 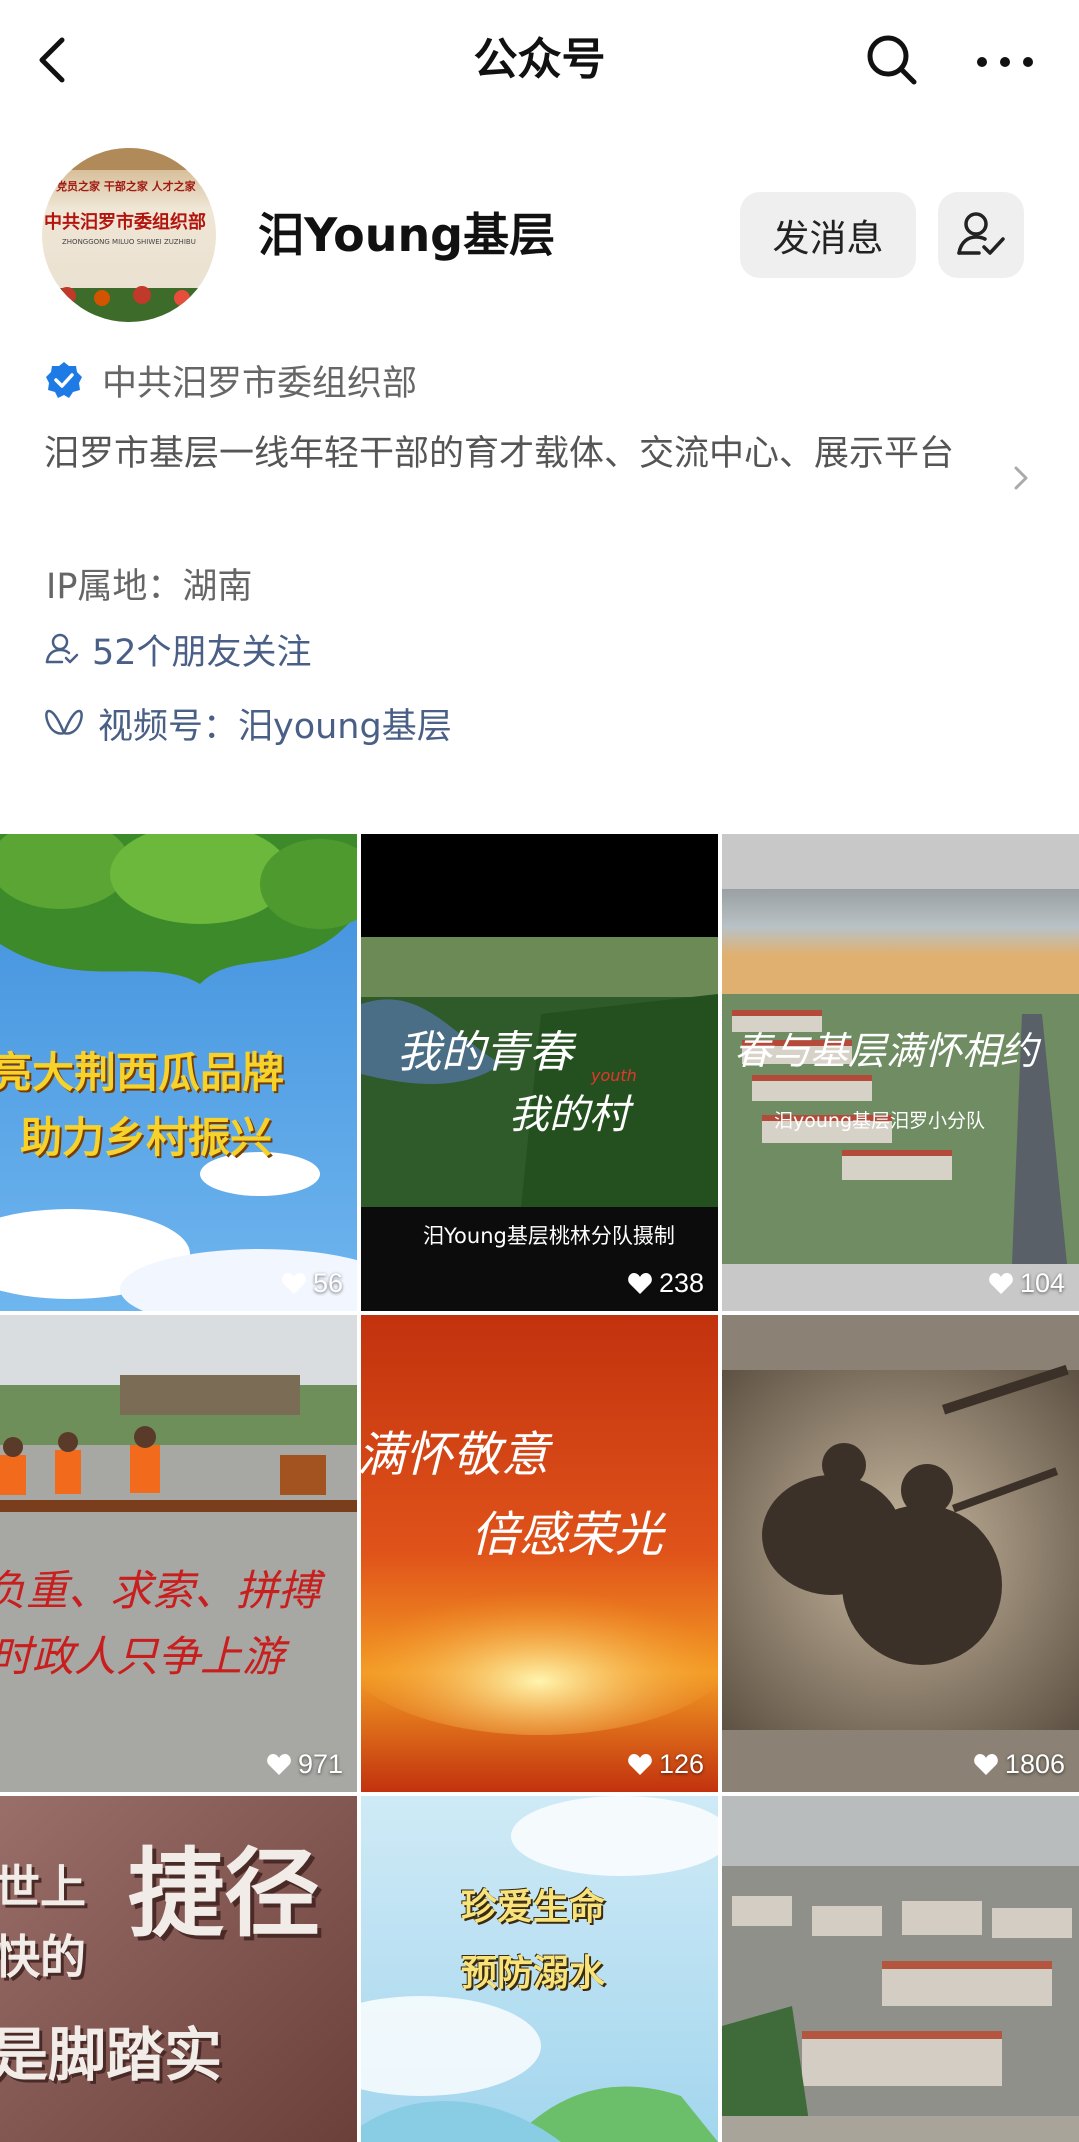 I want to click on video-caption-line: 倍感荣光, so click(x=567, y=1535).